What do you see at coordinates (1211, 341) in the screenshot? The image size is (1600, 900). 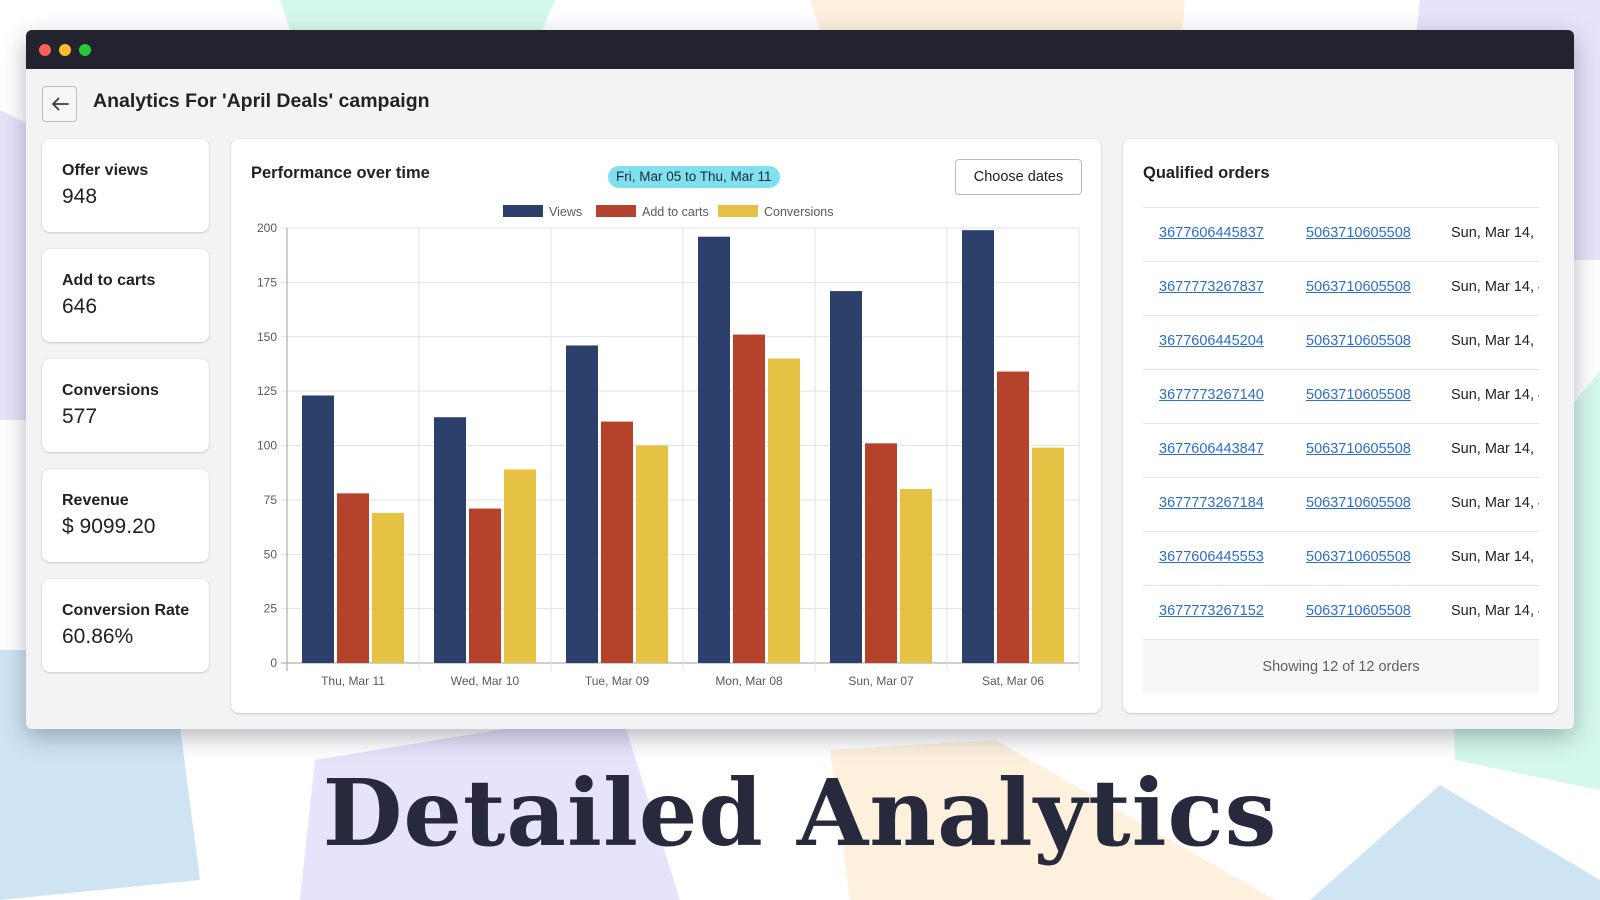 I see `order-id-link: 3677606445204` at bounding box center [1211, 341].